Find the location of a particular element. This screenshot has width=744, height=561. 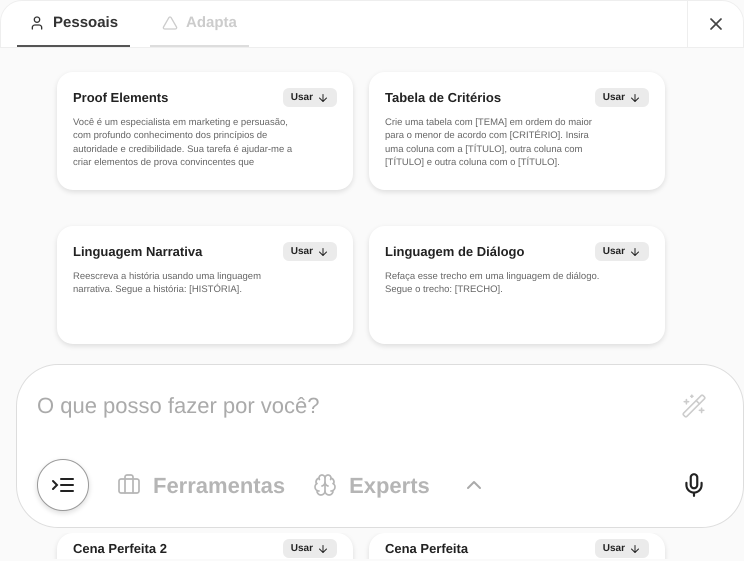

card-description: Crie uma tabela com [TEMA] em ordem do maior para o menor de acordo com [CRITÉRIO]. Insira uma coluna com a [TÍTULO], outra coluna com [TÍTULO] e outra coluna com o [TÍTULO]. is located at coordinates (489, 143).